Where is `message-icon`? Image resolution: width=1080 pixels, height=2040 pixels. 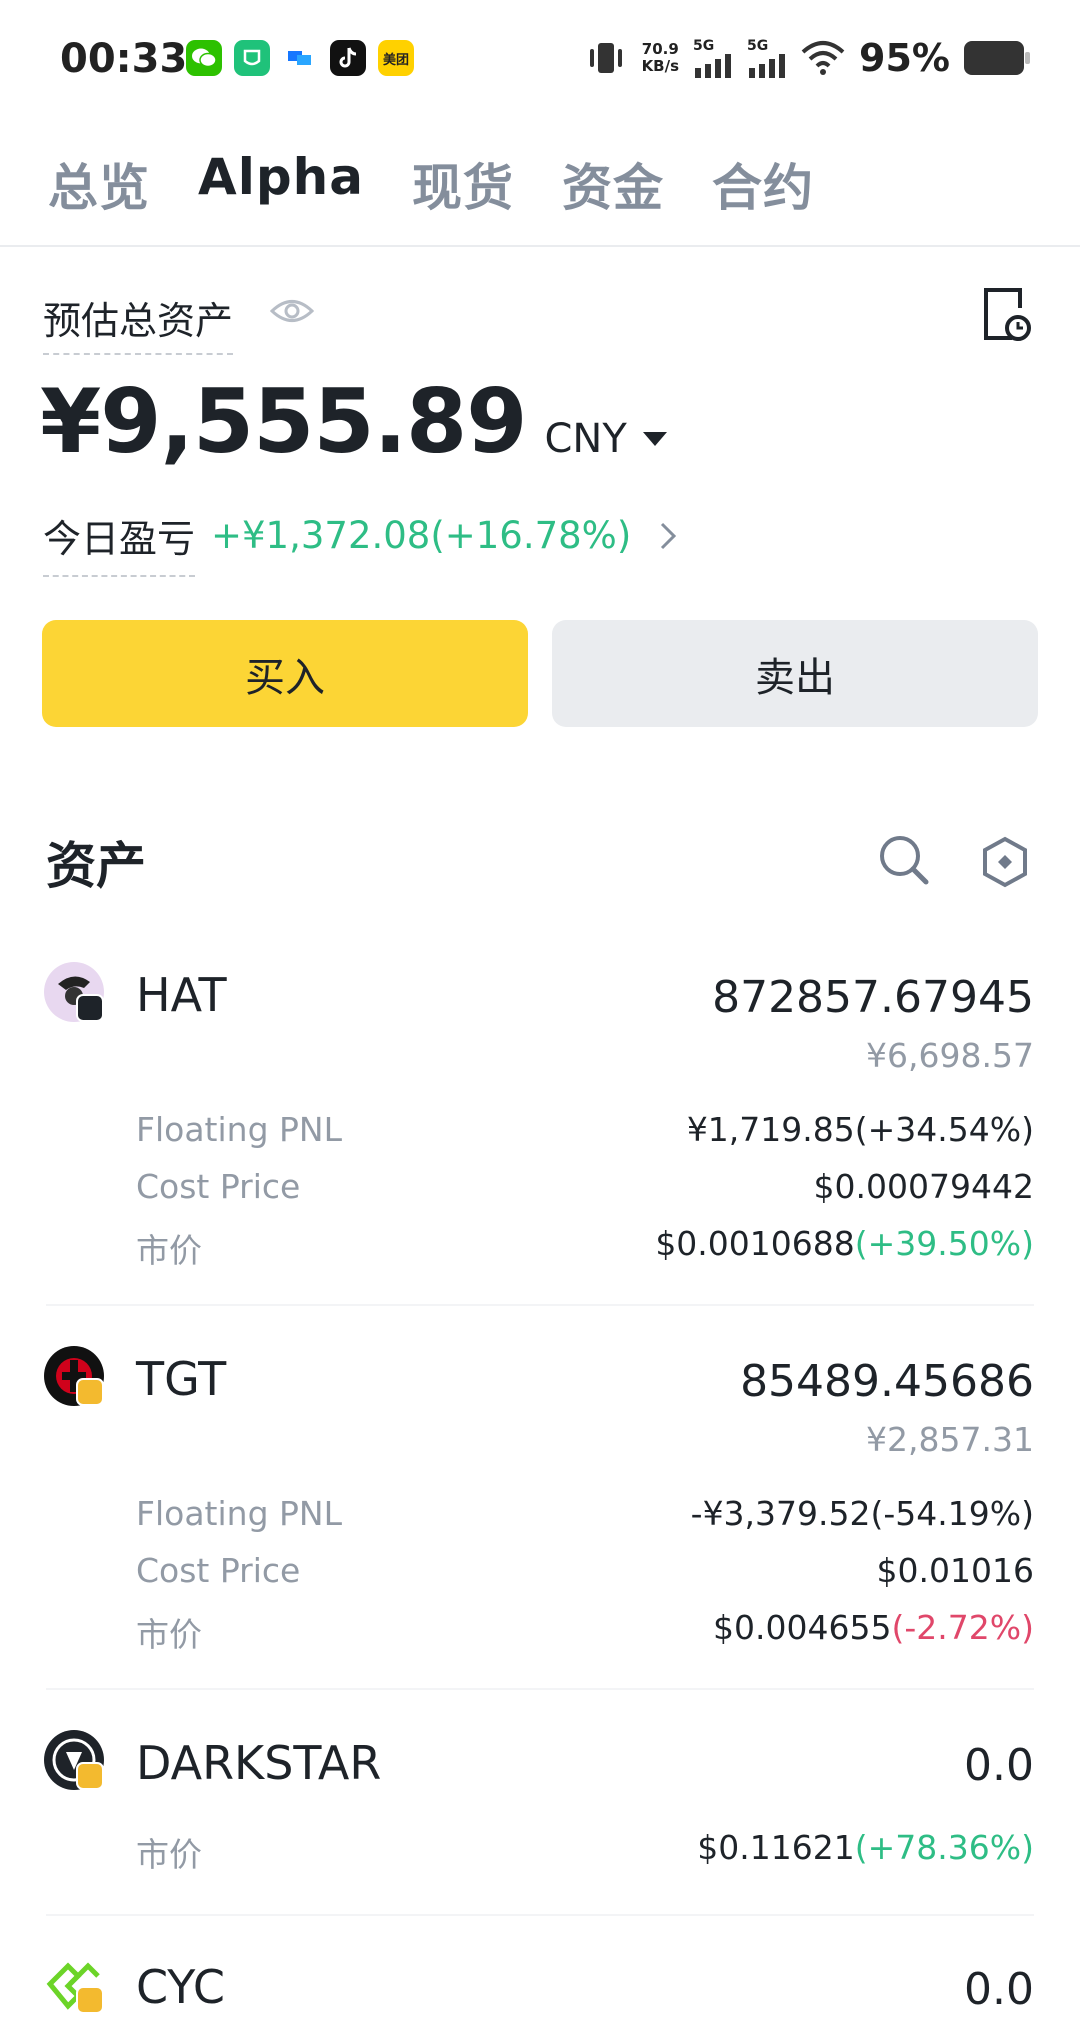 message-icon is located at coordinates (300, 58).